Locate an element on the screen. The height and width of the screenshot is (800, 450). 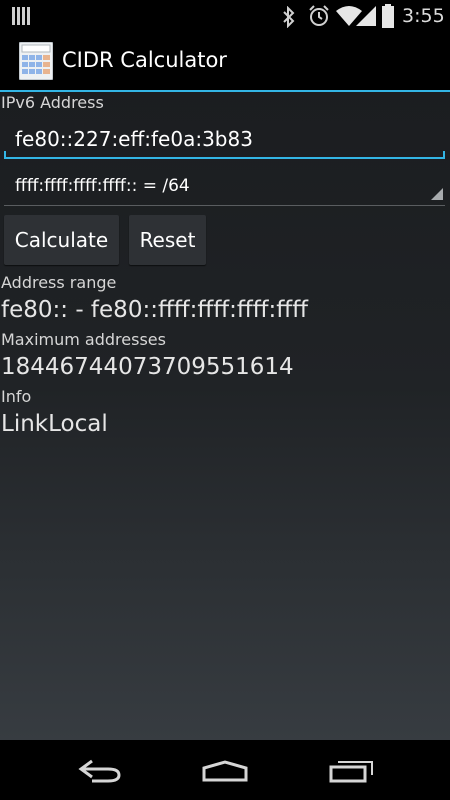
prefix-length-select: ffff:ffff:ffff:ffff:: = /64 is located at coordinates (224, 188).